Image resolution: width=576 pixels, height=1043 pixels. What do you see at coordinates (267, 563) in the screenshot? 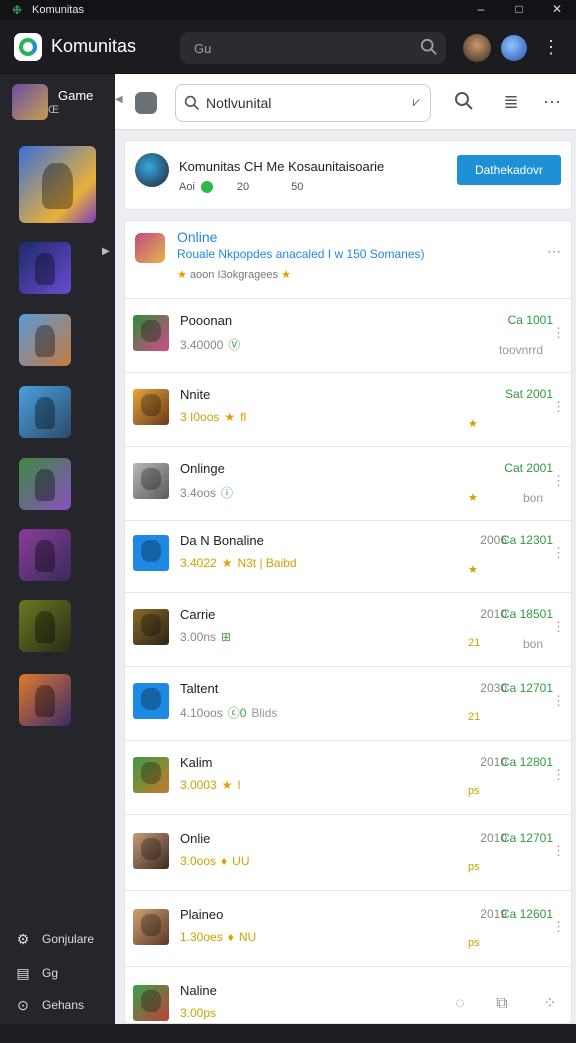
I see `member-extra: N3t | Baibd` at bounding box center [267, 563].